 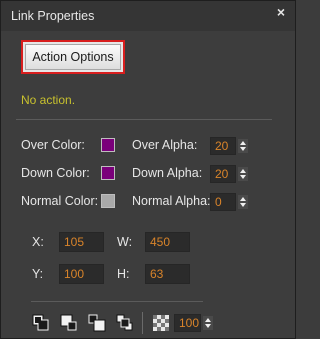 What do you see at coordinates (171, 201) in the screenshot?
I see `normal-alpha-label: Normal Alpha:` at bounding box center [171, 201].